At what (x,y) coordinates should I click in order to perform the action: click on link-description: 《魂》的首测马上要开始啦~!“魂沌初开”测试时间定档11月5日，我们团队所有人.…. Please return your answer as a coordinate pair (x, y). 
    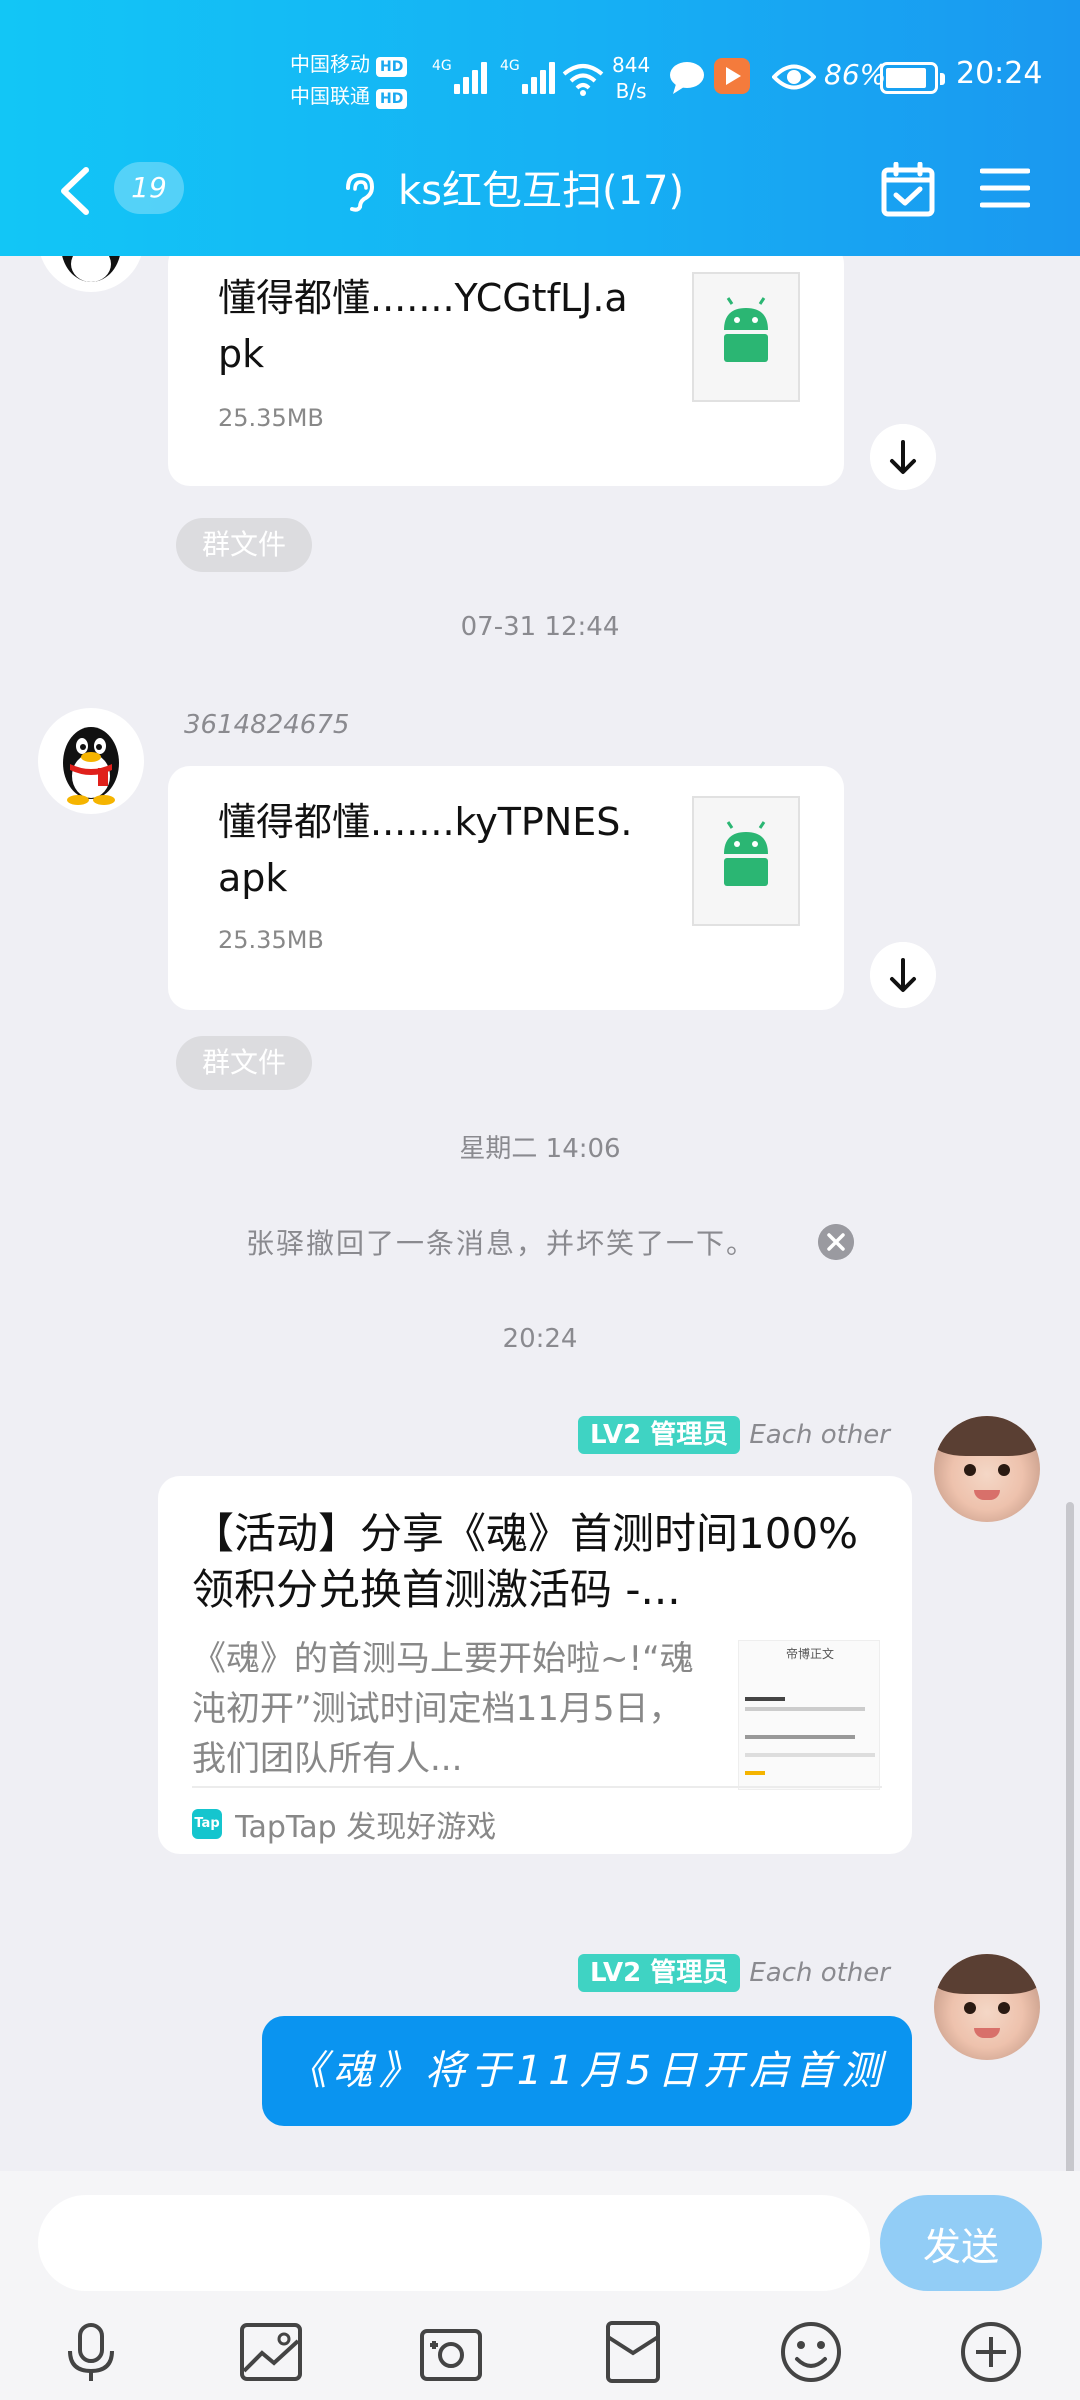
    Looking at the image, I should click on (443, 1709).